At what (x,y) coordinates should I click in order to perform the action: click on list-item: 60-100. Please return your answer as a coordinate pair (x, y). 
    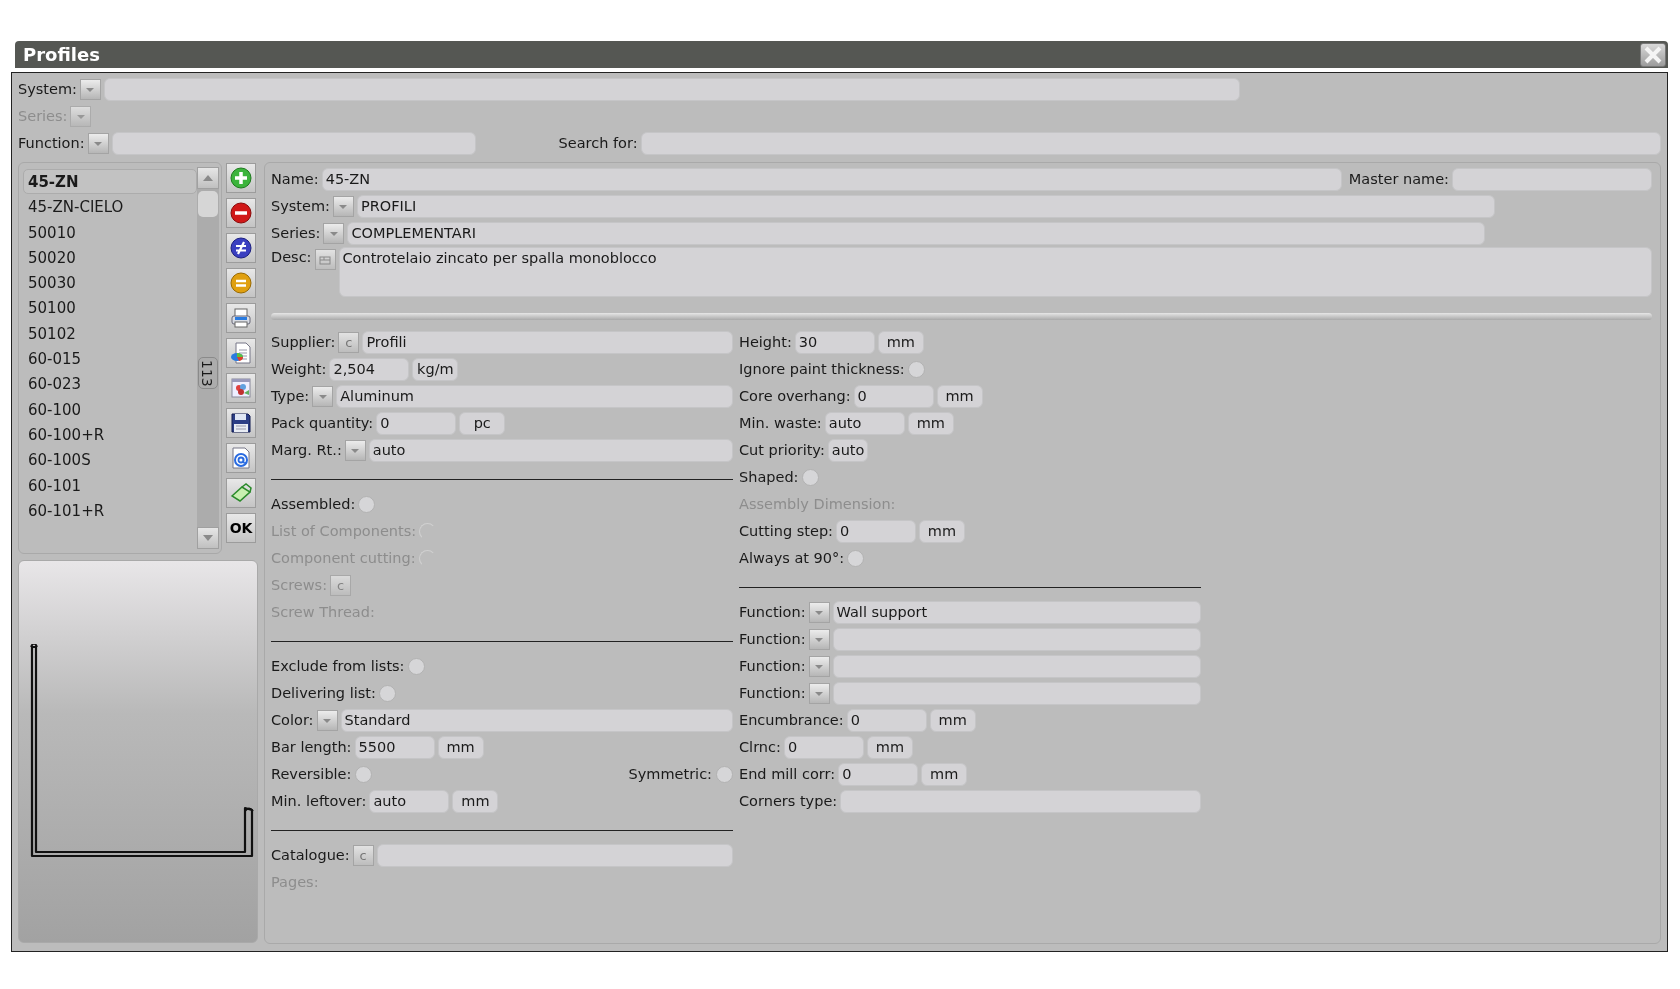
    Looking at the image, I should click on (110, 409).